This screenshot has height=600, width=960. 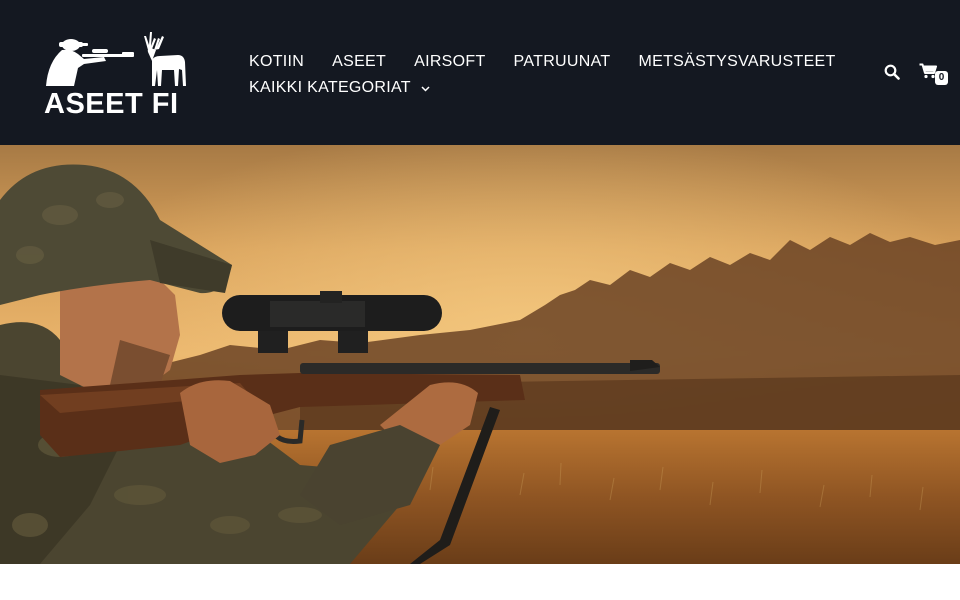 I want to click on cart-count-badge: 0, so click(x=941, y=78).